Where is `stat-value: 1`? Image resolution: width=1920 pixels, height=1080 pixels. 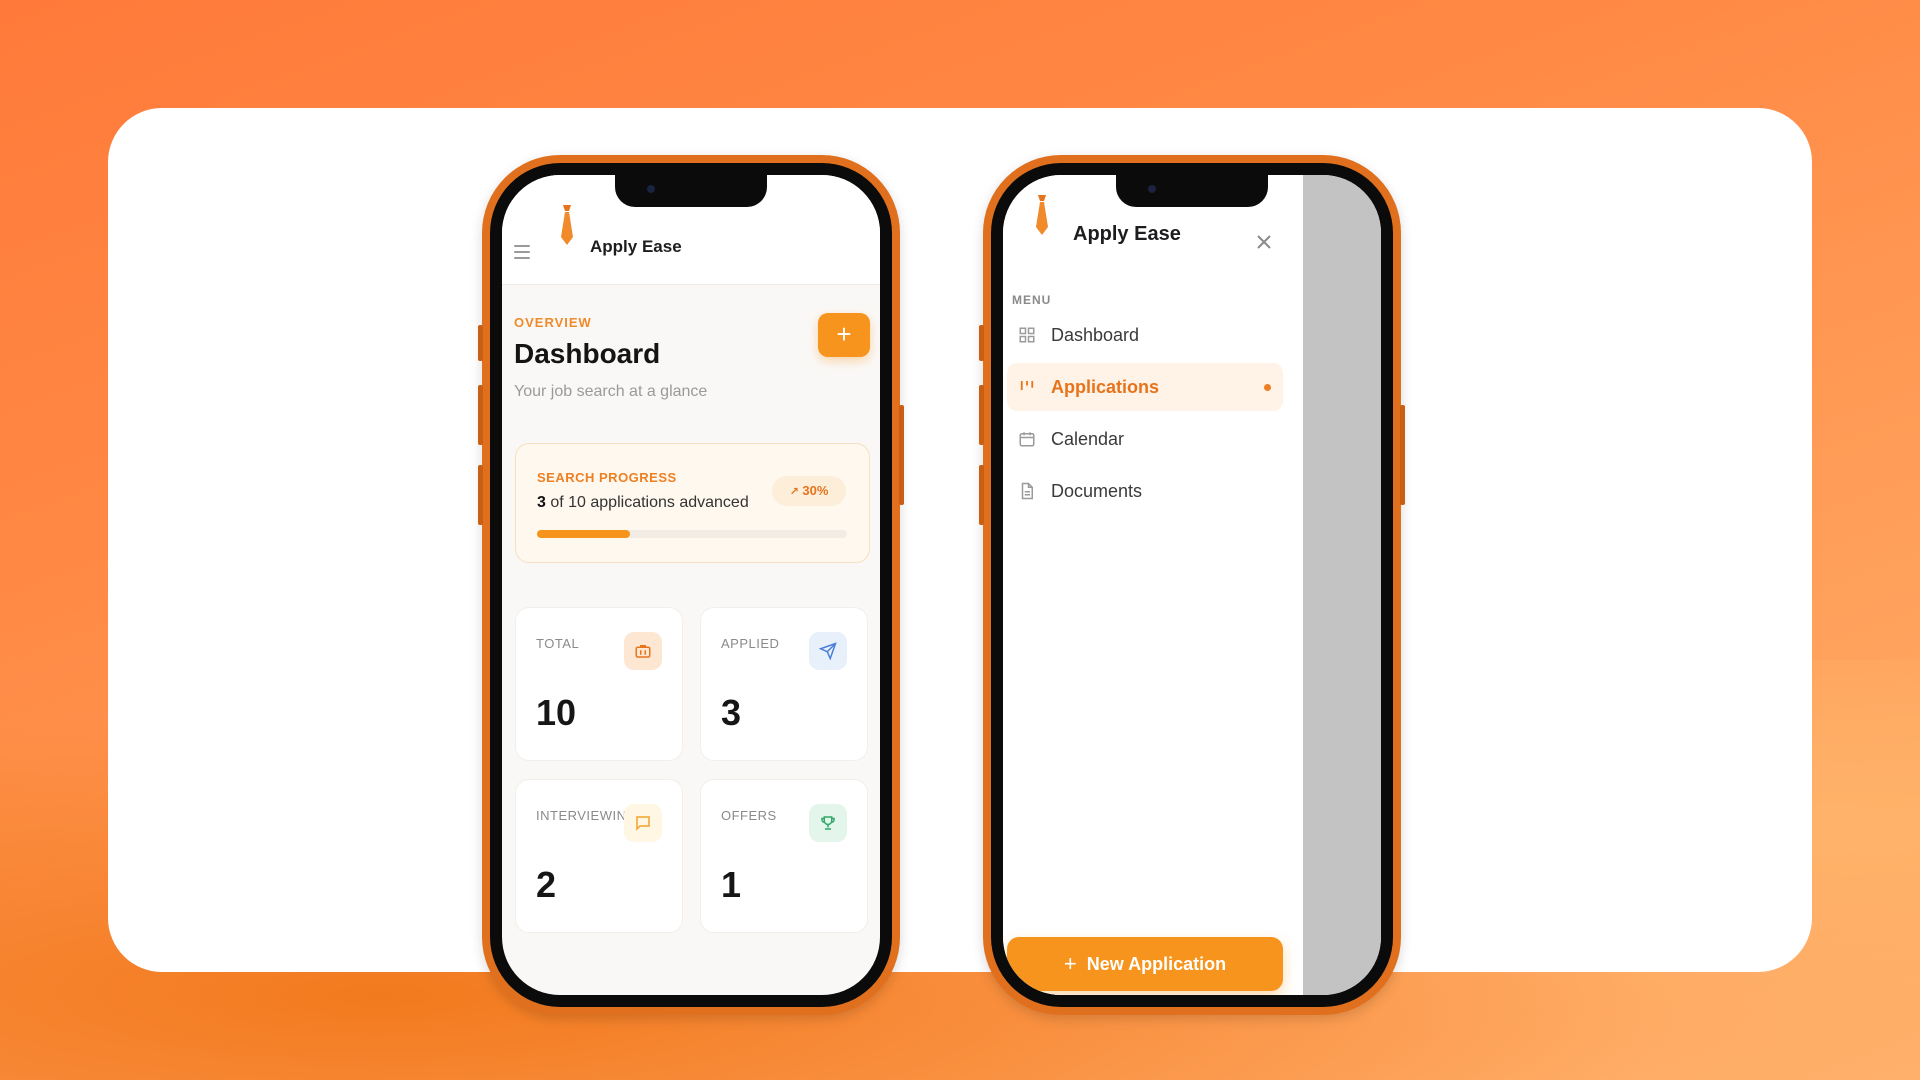
stat-value: 1 is located at coordinates (731, 884).